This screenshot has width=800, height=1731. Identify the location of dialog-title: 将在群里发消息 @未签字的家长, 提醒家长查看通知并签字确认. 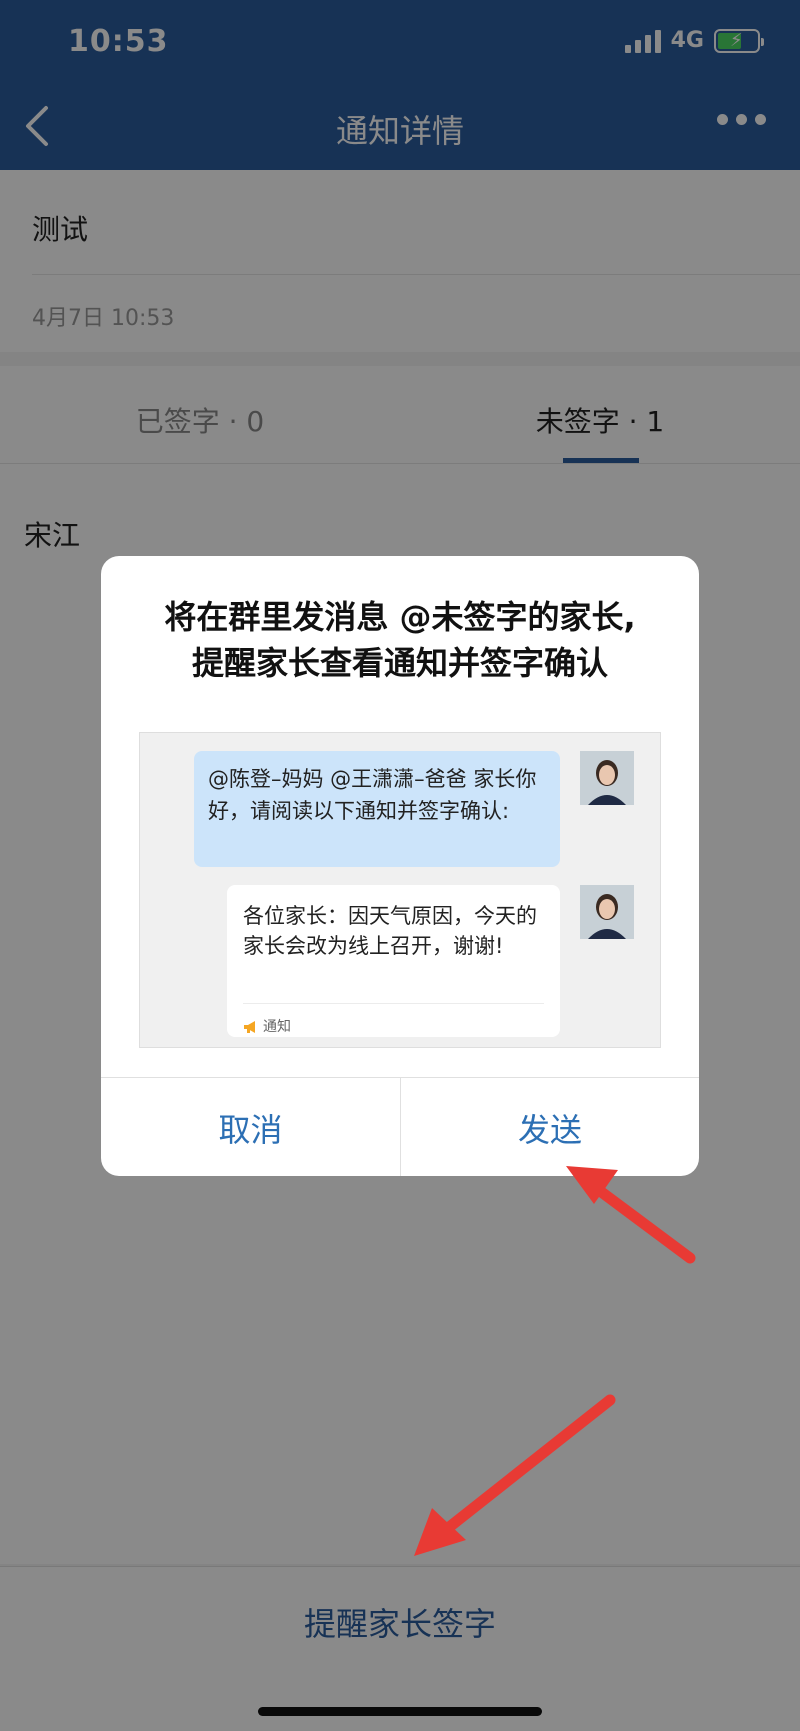
(400, 640).